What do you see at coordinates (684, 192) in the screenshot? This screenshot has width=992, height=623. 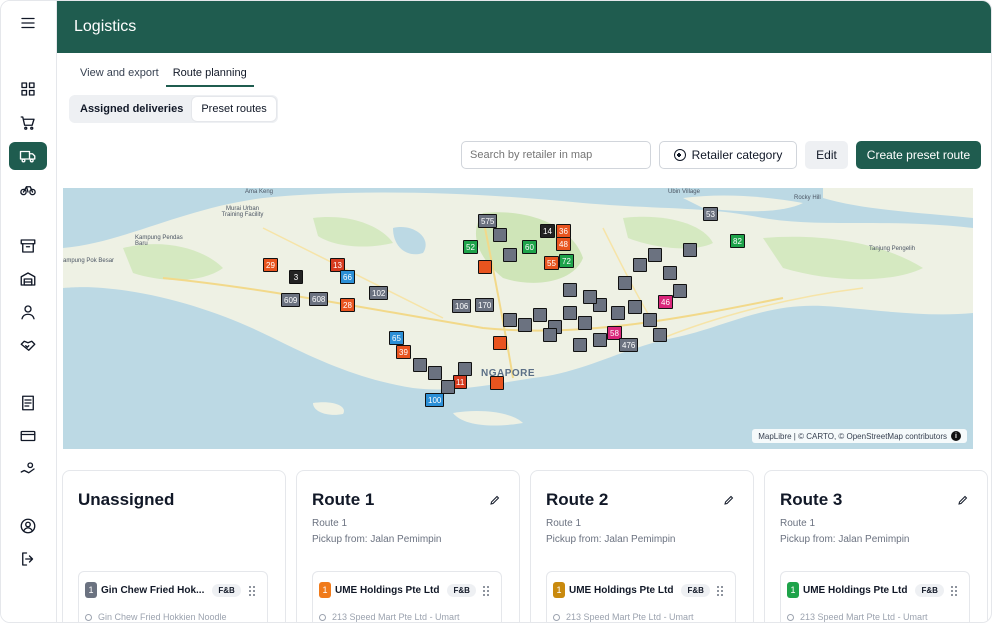 I see `place-label: Ubin Village` at bounding box center [684, 192].